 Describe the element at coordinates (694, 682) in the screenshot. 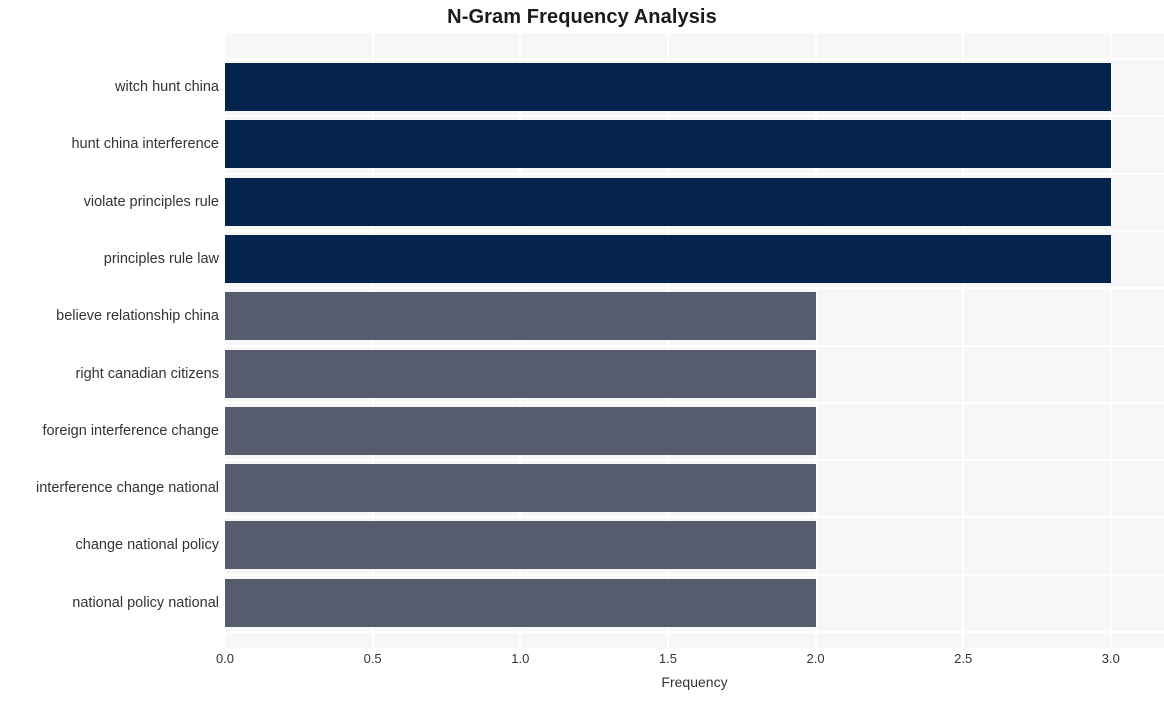

I see `x-axis-title: Frequency` at that location.